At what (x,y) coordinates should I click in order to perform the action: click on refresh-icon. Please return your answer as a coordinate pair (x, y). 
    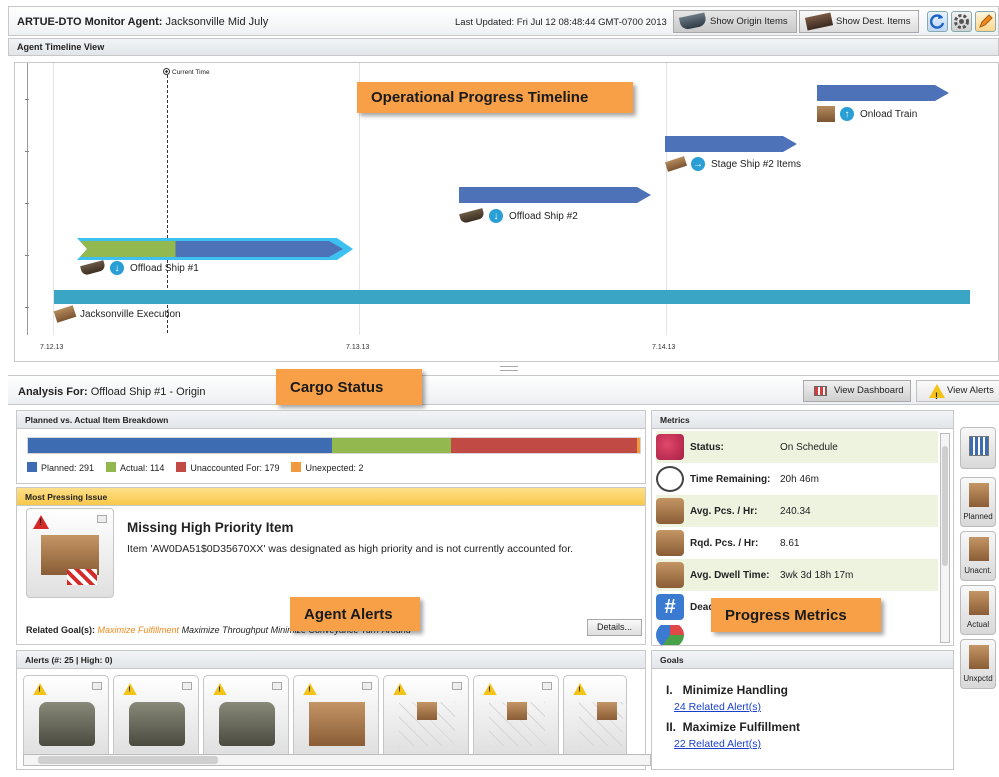
    Looking at the image, I should click on (937, 21).